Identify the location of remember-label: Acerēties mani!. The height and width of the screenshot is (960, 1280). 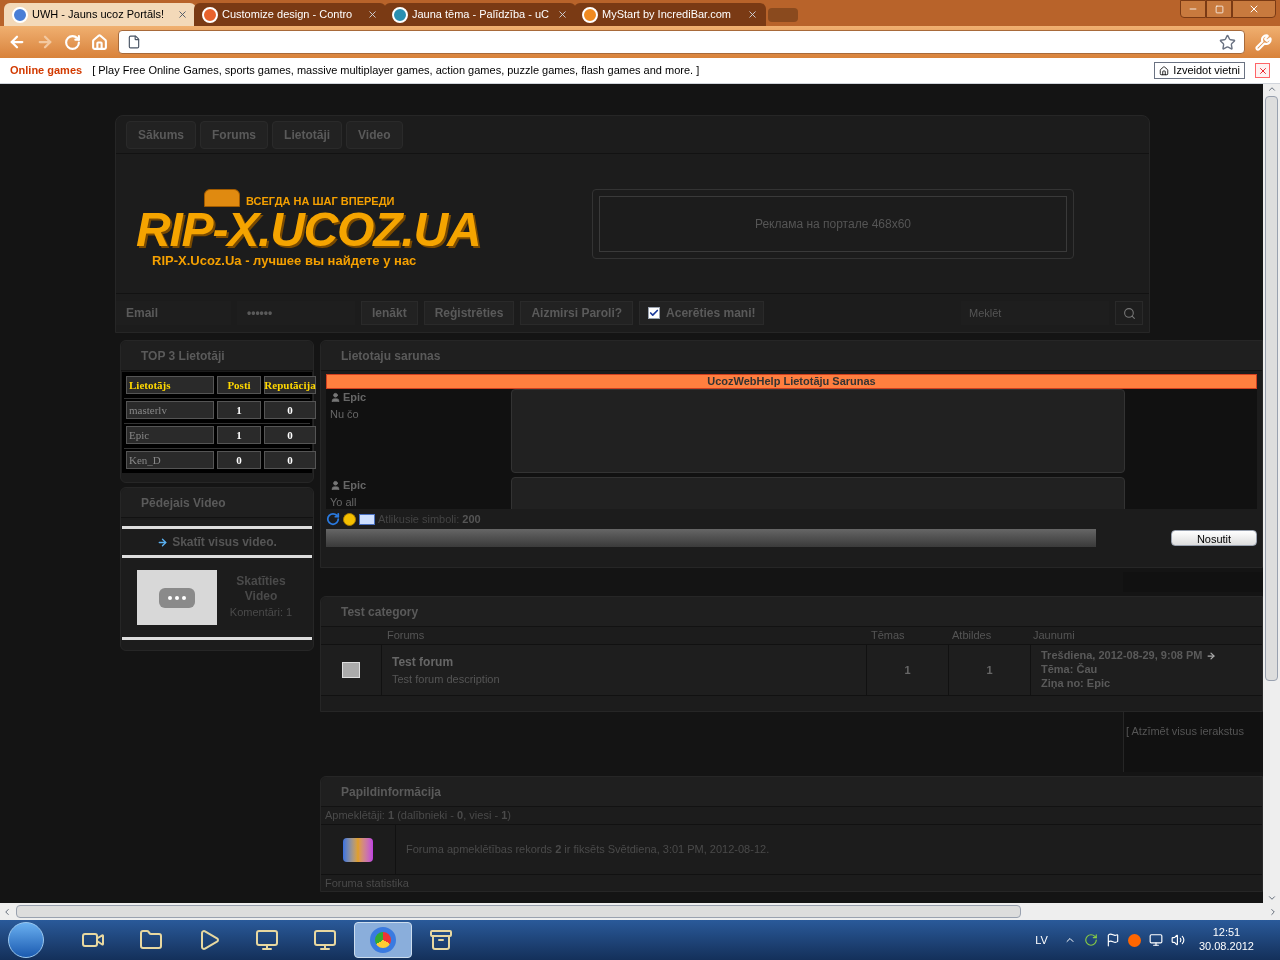
(711, 313).